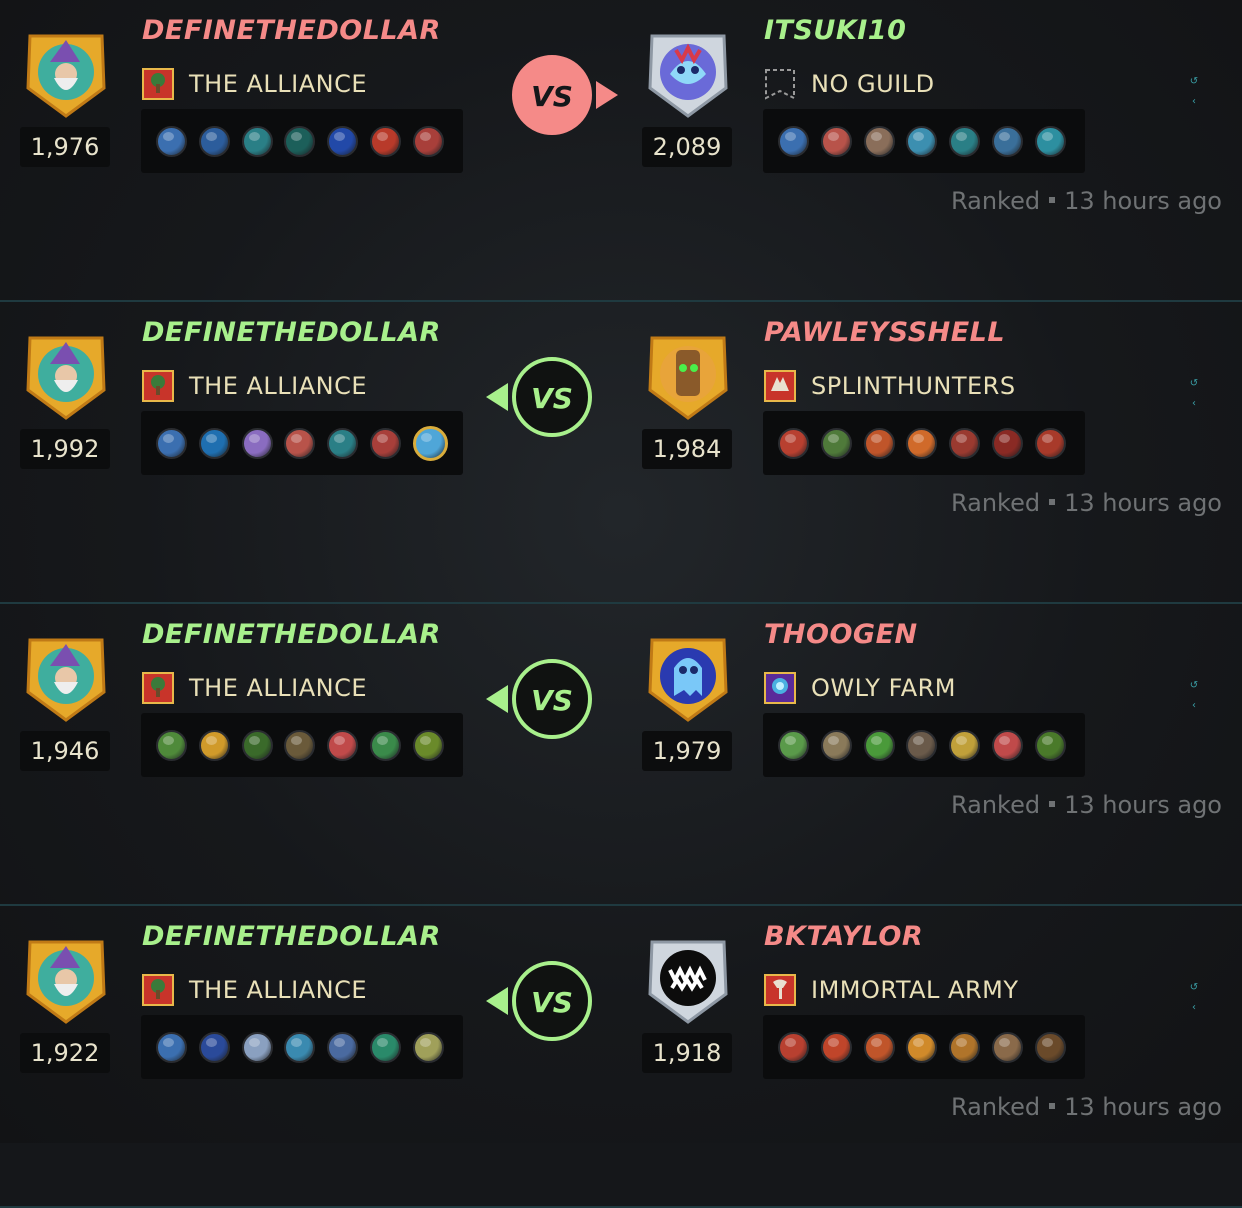 The image size is (1242, 1208). Describe the element at coordinates (884, 333) in the screenshot. I see `player-name: PAWLEYSSHELL` at that location.